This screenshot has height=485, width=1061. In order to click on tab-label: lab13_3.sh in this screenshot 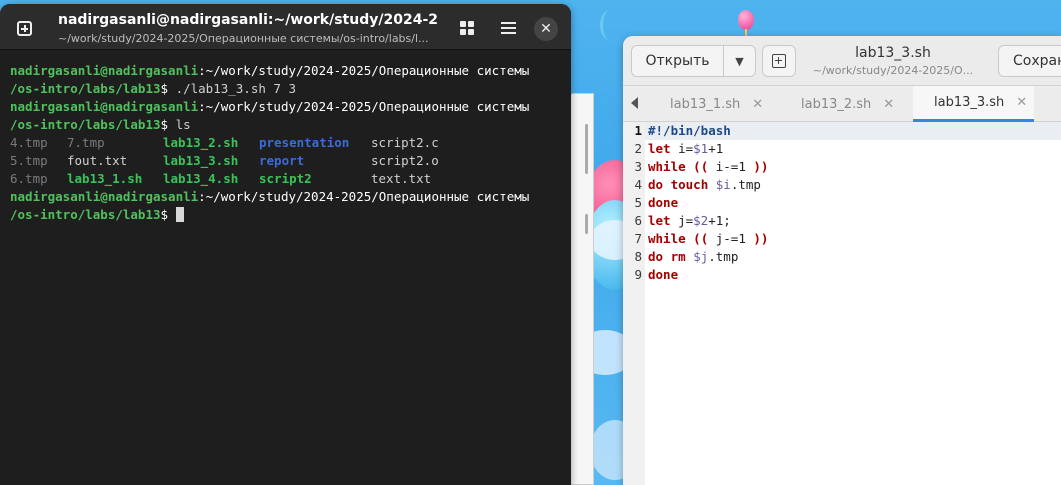, I will do `click(969, 102)`.